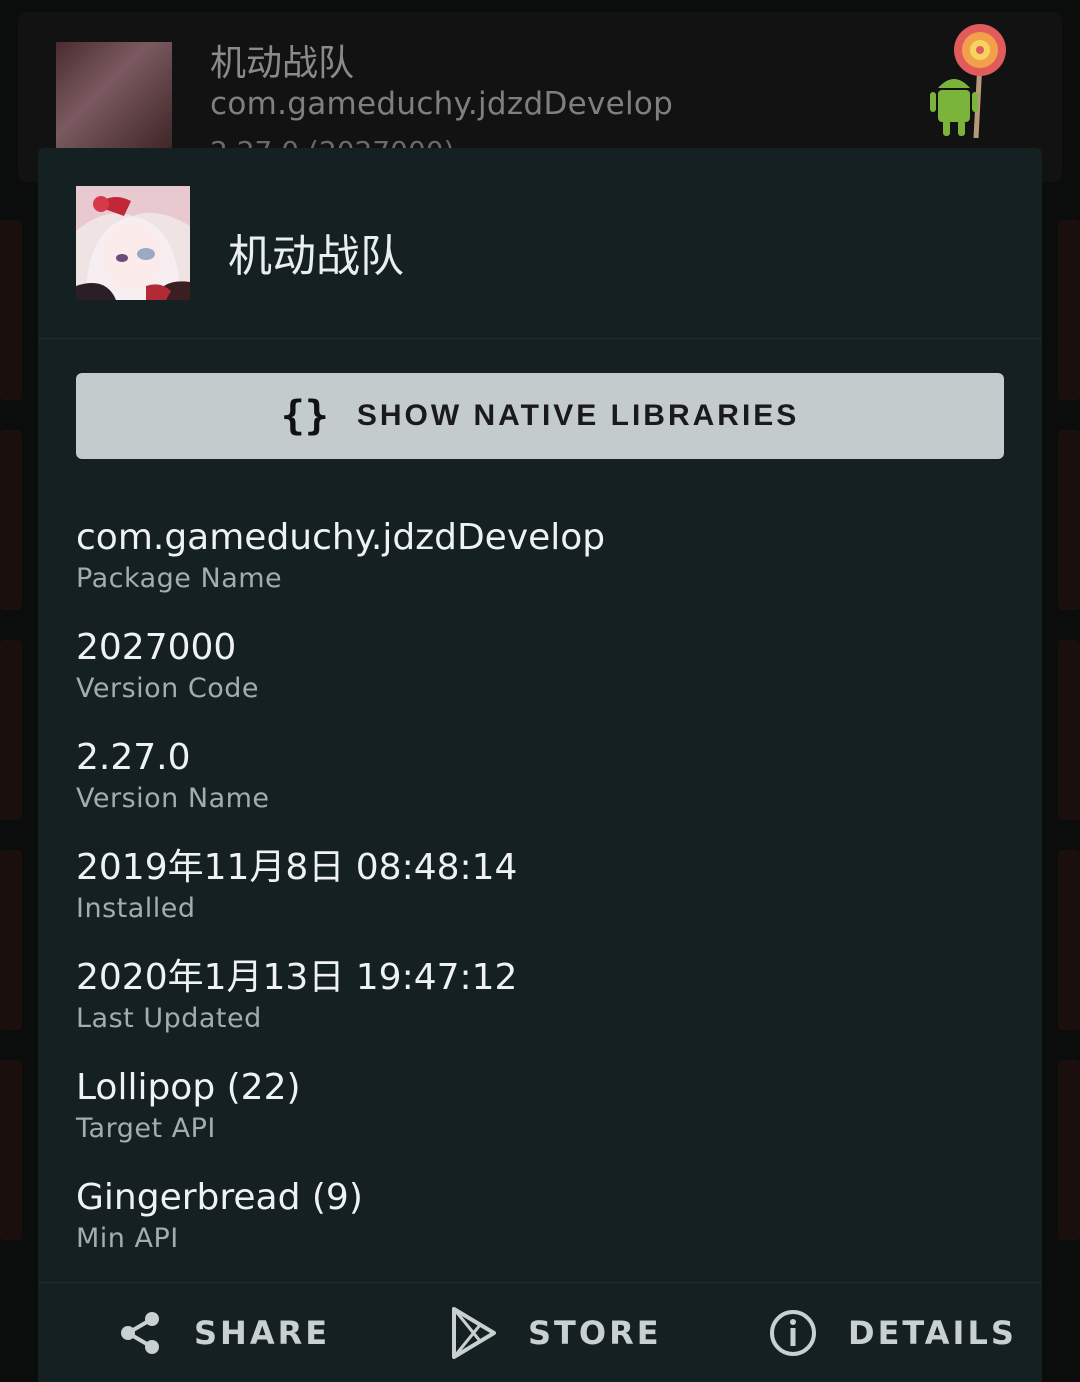 Image resolution: width=1080 pixels, height=1382 pixels. What do you see at coordinates (133, 757) in the screenshot?
I see `info-value: 2.27.0` at bounding box center [133, 757].